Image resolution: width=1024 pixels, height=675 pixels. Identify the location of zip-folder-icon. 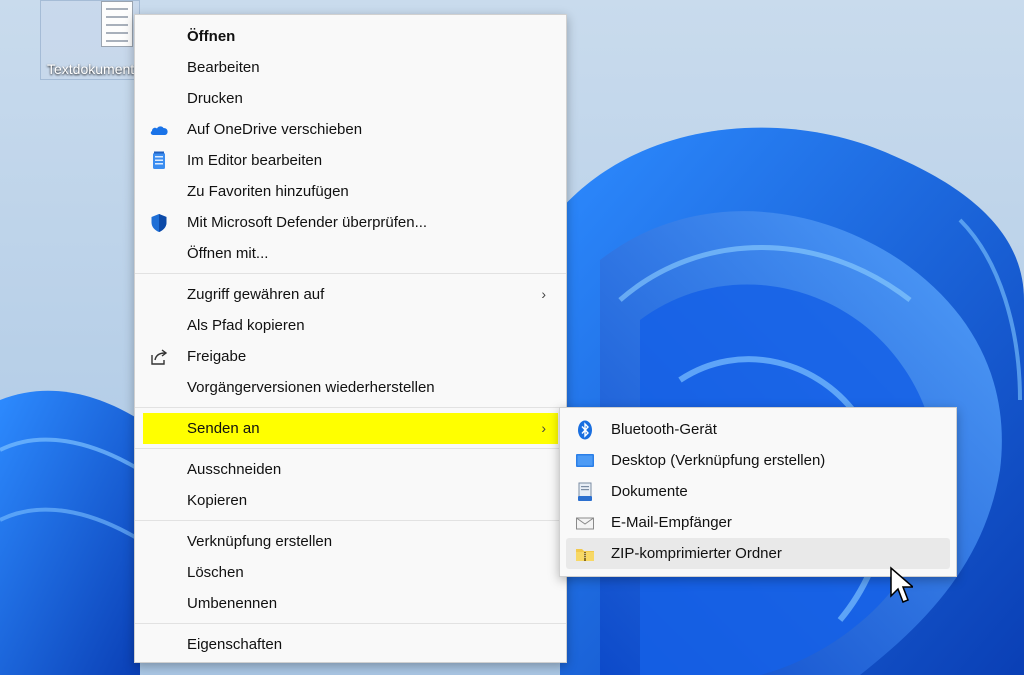
(585, 555).